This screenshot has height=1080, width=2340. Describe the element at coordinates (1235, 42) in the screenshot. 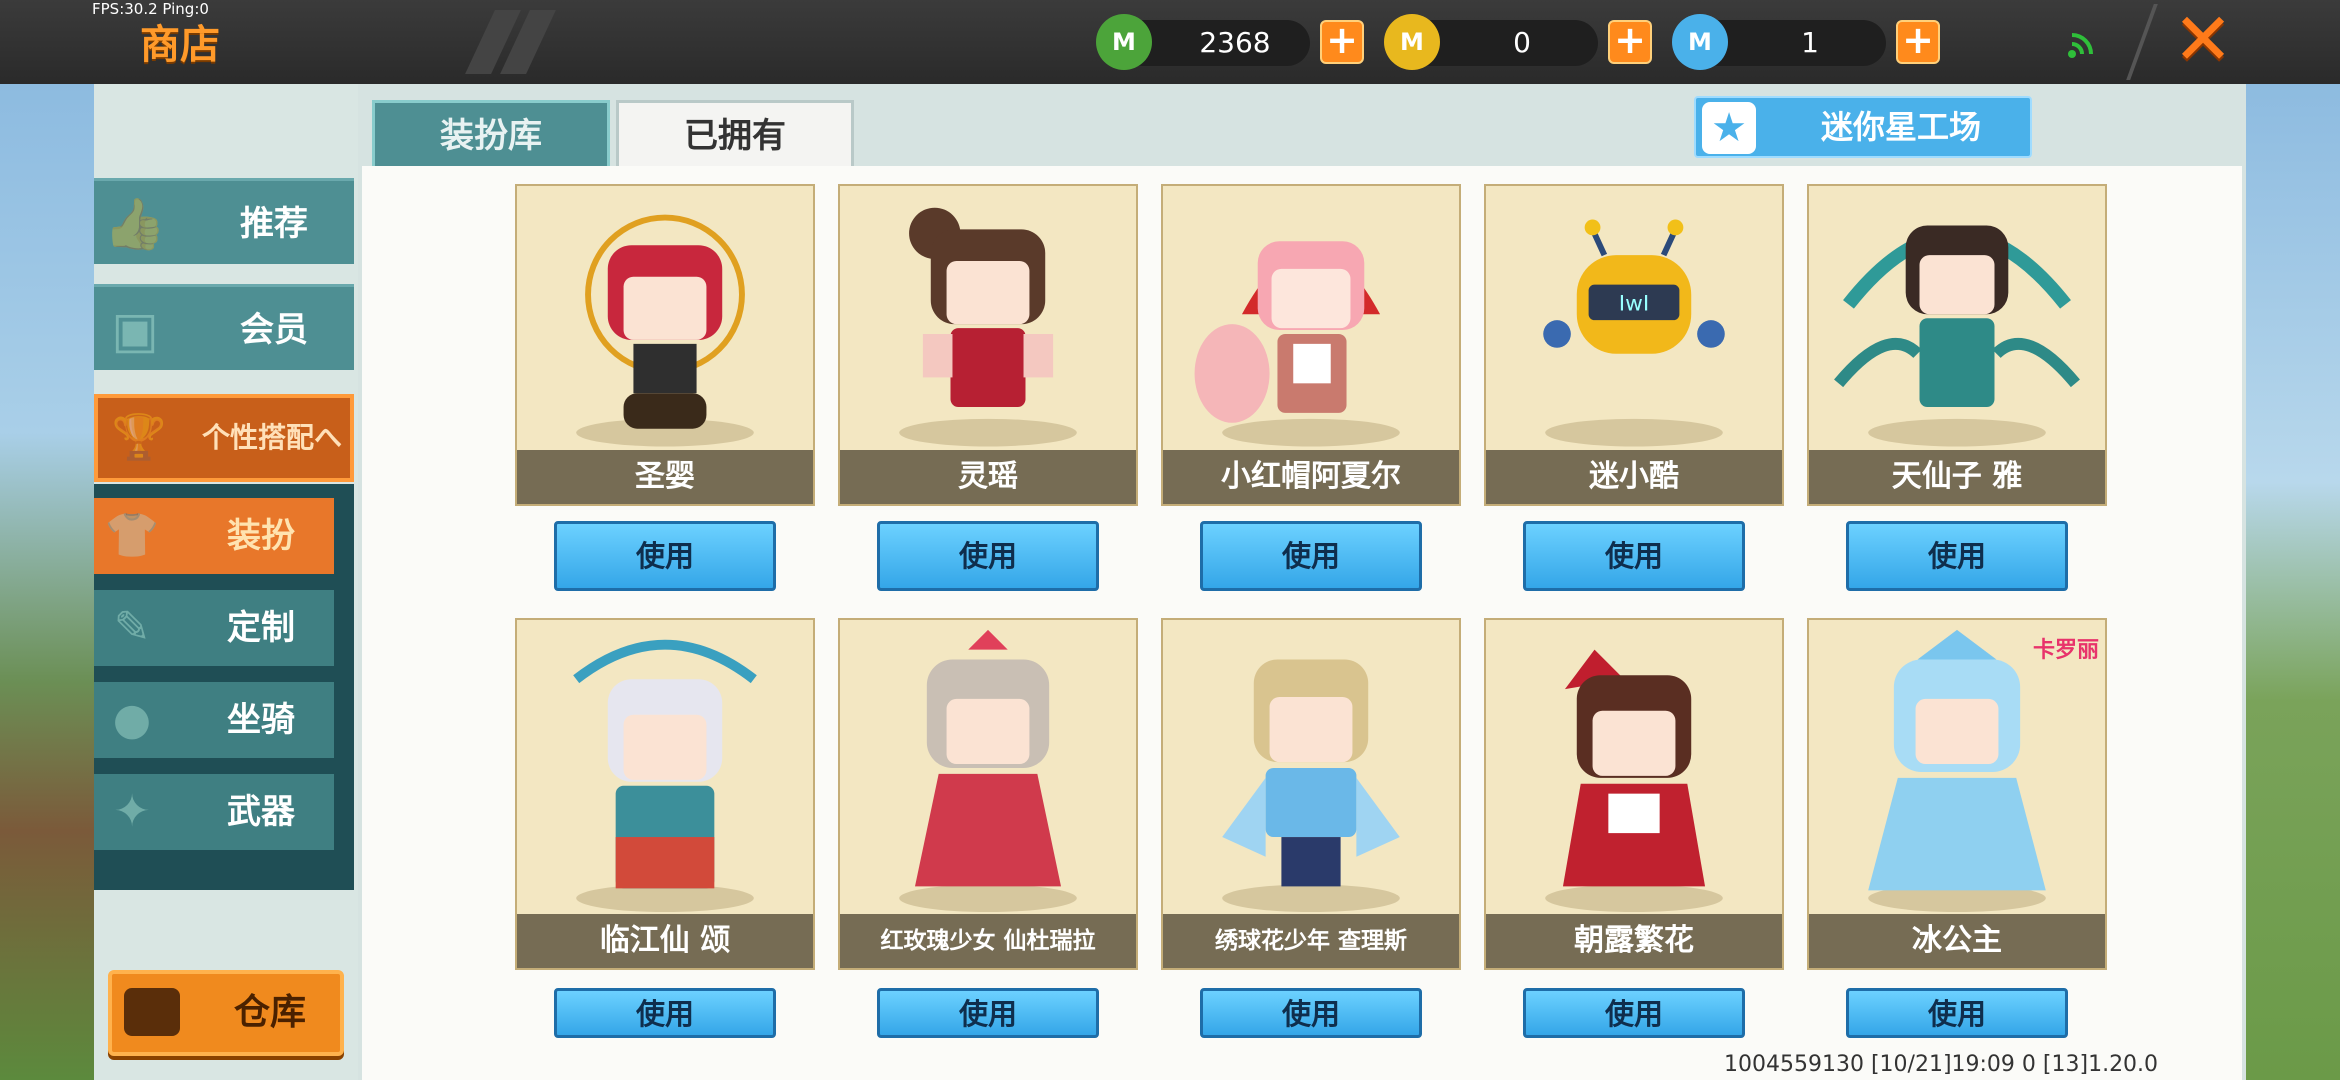

I see `currency-value: 2368` at that location.